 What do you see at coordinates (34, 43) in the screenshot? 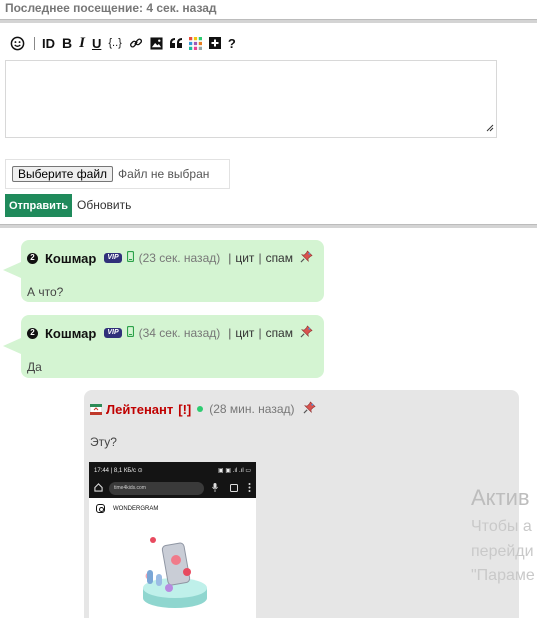
I see `toolbar-divider` at bounding box center [34, 43].